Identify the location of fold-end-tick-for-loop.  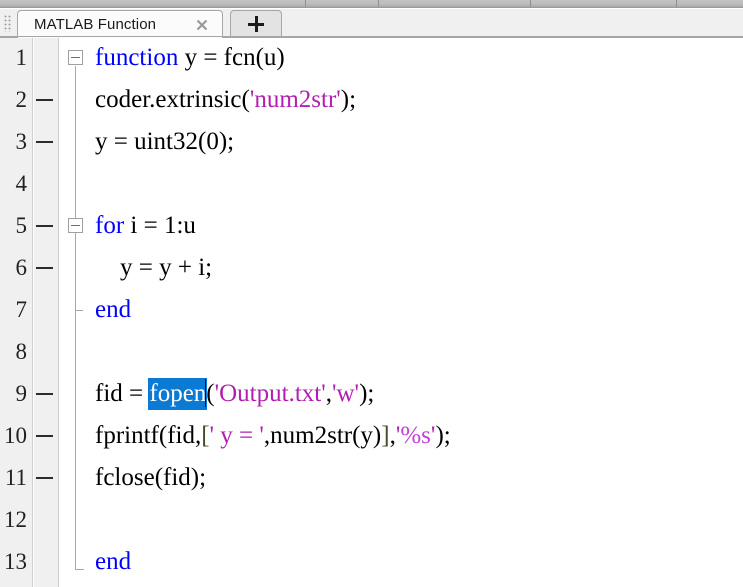
(79, 310).